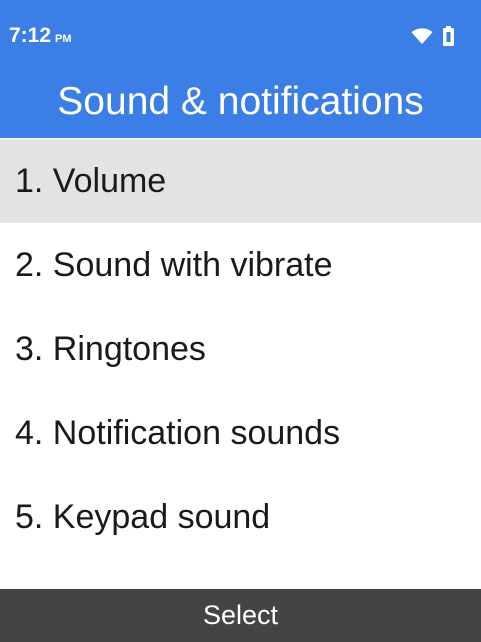 This screenshot has width=481, height=642. I want to click on menu-item-label: 2. Sound with vibrate, so click(174, 264).